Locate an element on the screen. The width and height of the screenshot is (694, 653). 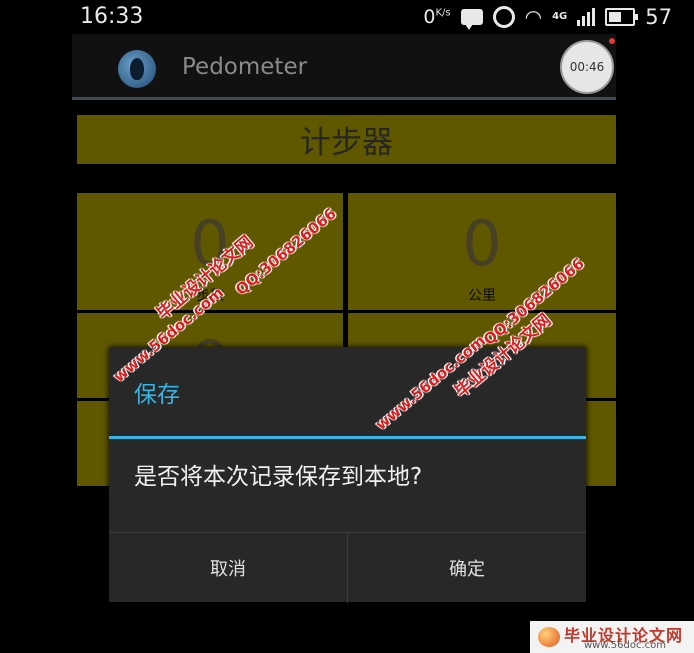
battery-level: 57 is located at coordinates (658, 17).